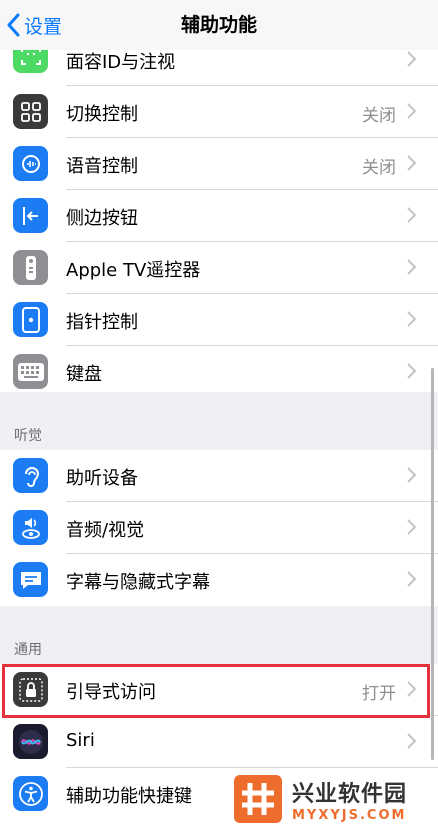  I want to click on row-side-button: 侧边按钮, so click(219, 216).